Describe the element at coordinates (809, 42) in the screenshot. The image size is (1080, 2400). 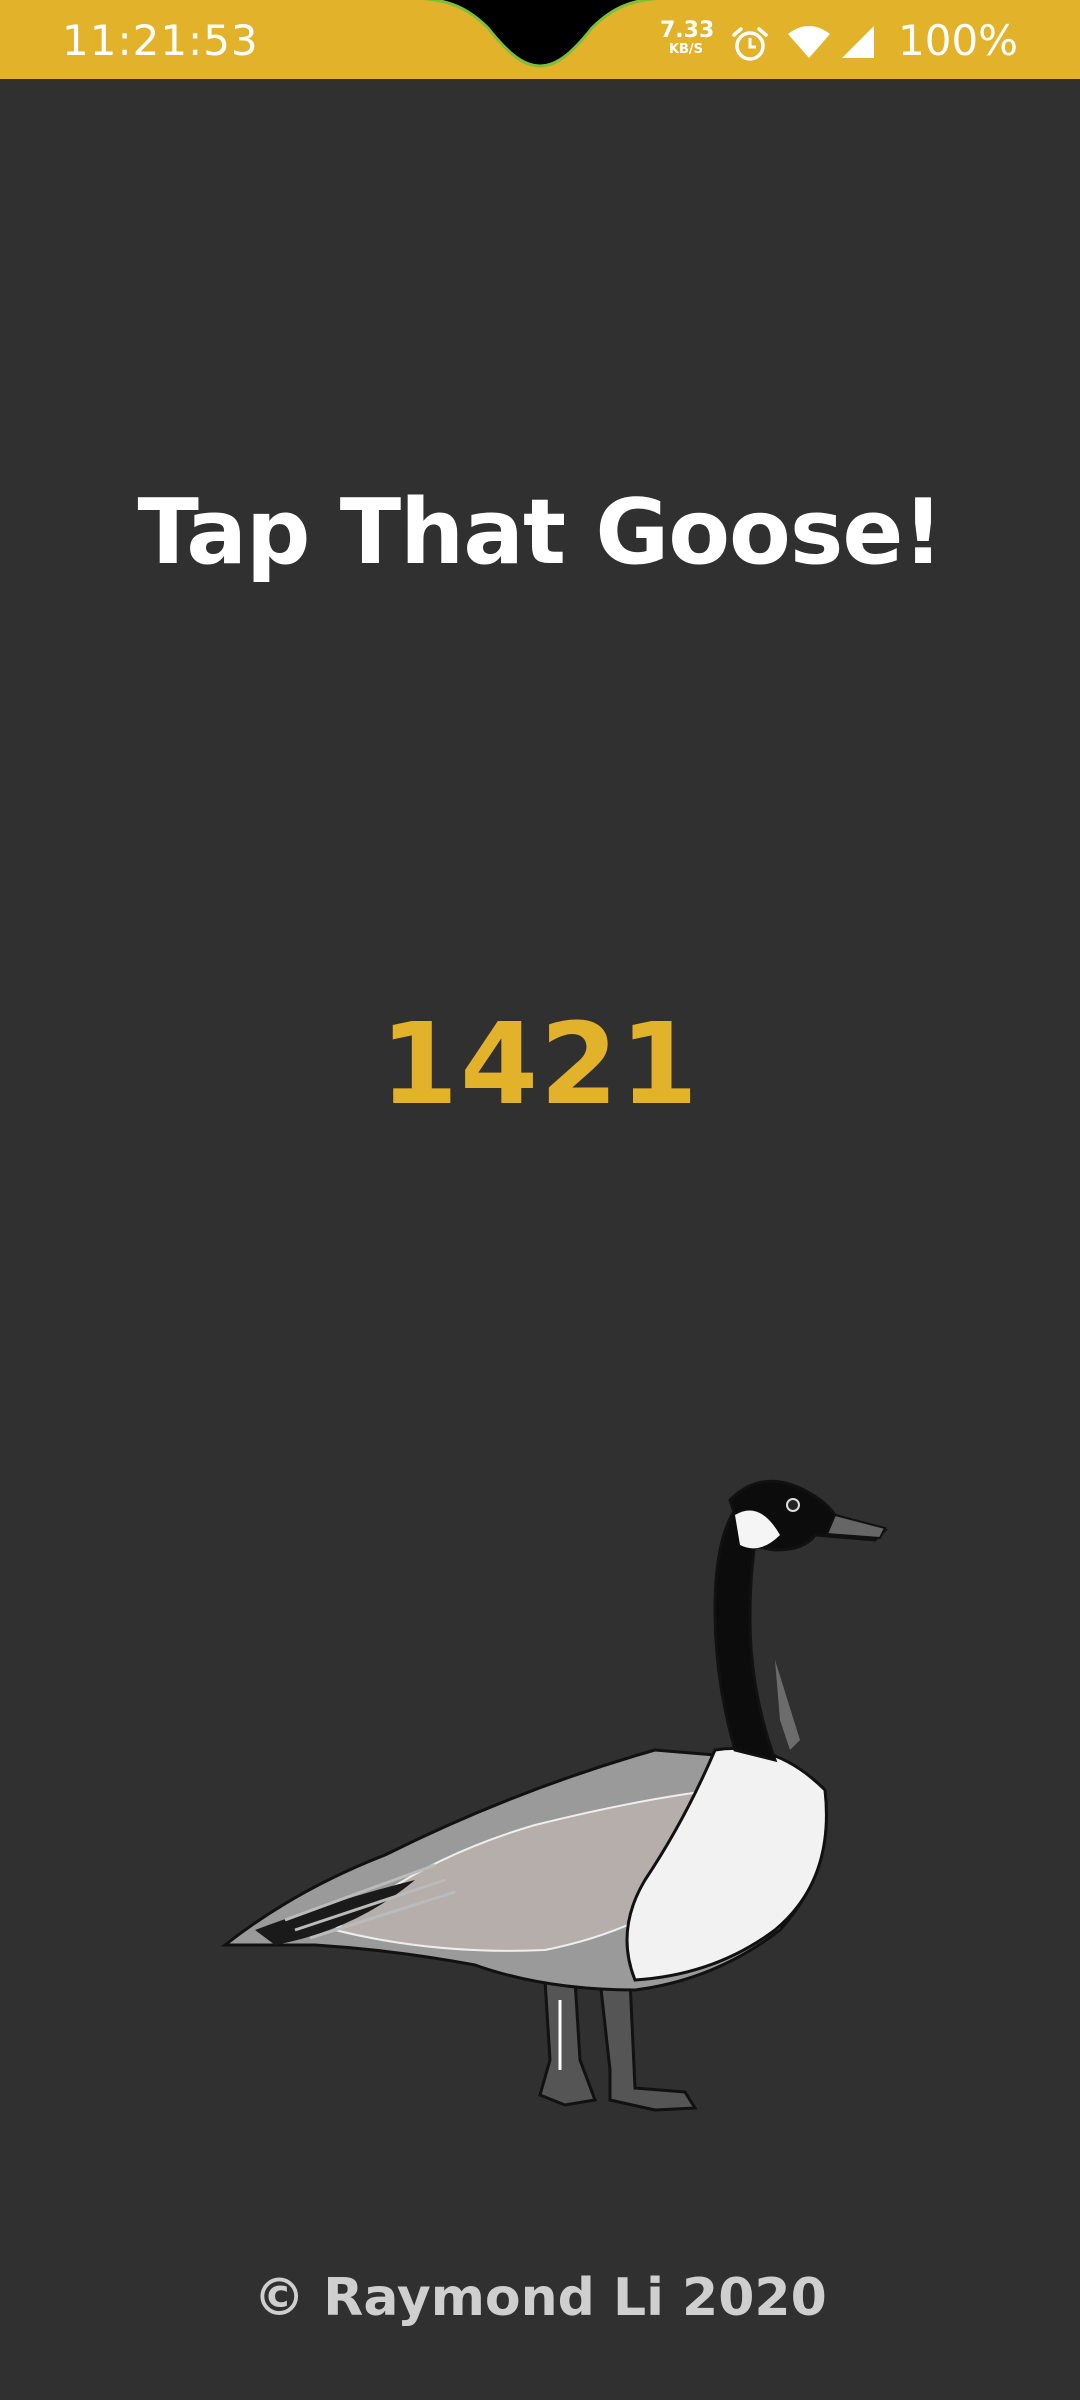
I see `wifi-icon` at that location.